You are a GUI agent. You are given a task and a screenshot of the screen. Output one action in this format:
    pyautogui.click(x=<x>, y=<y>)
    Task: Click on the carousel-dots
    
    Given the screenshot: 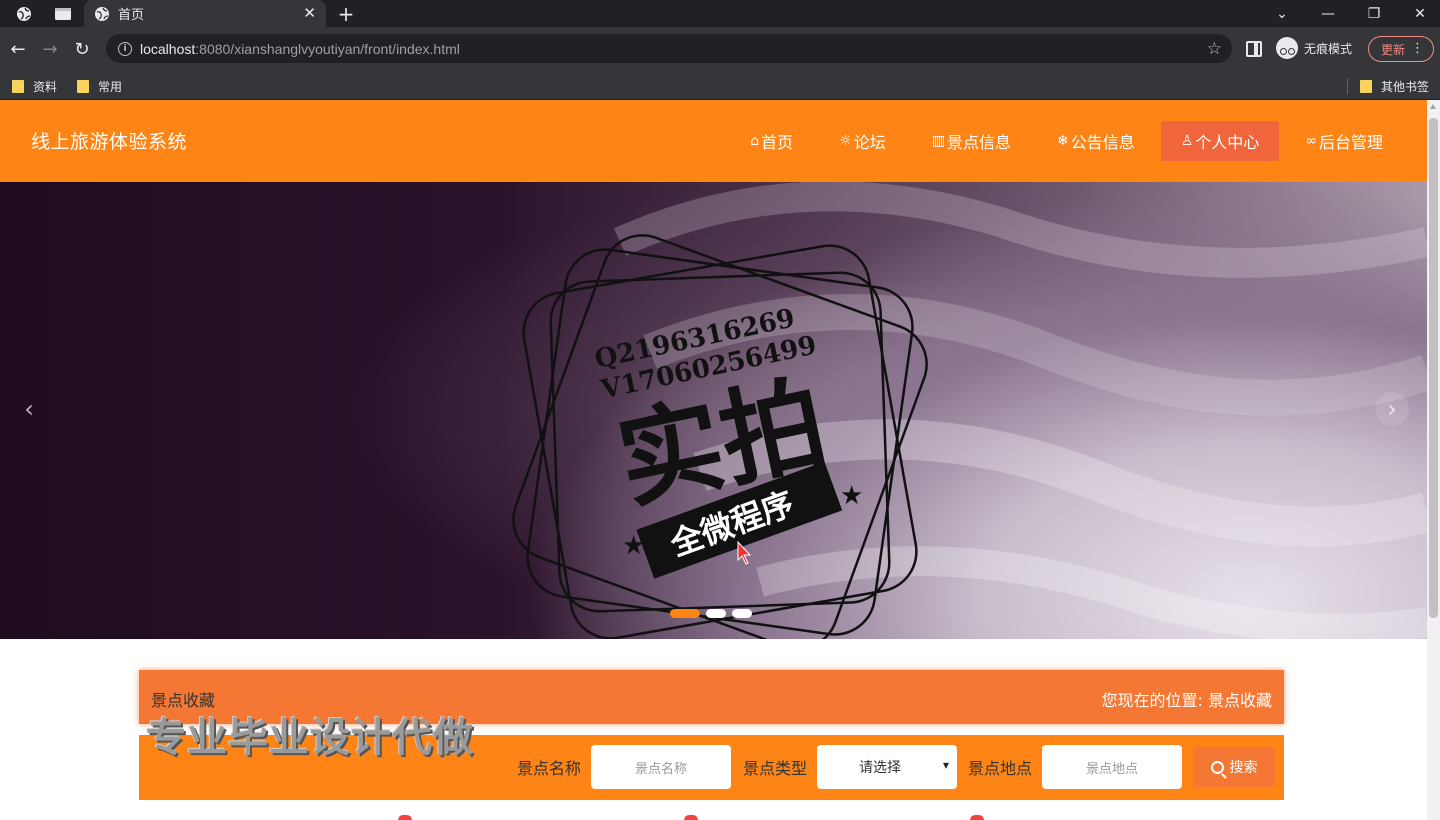 What is the action you would take?
    pyautogui.click(x=714, y=613)
    